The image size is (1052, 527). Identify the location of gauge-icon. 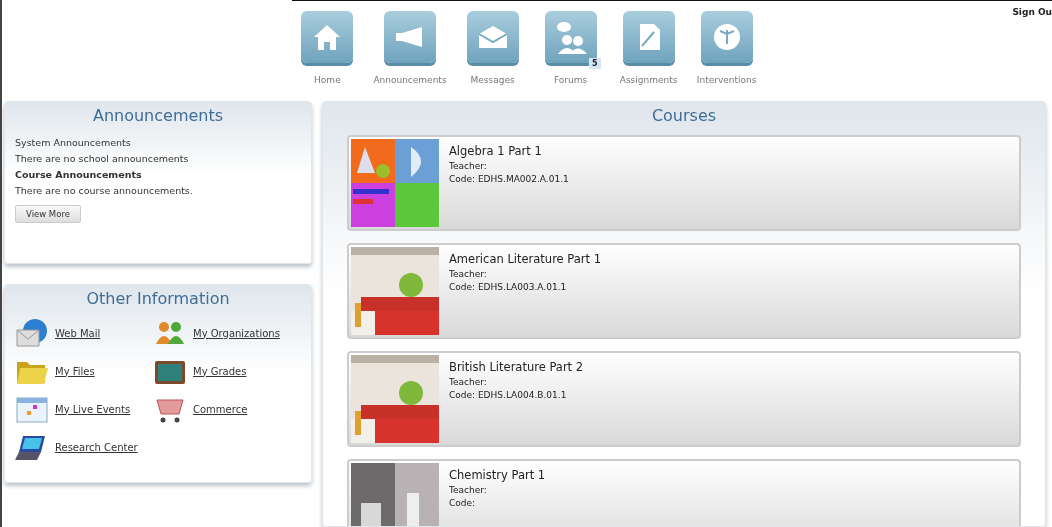
(726, 37).